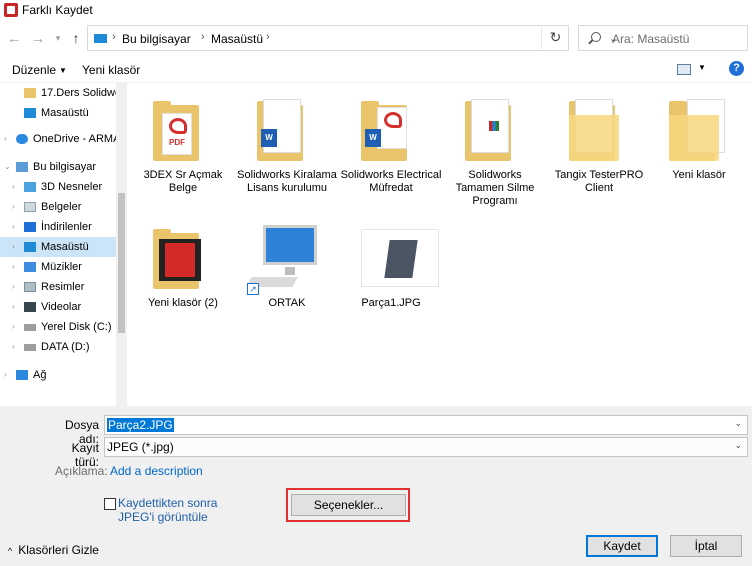 The image size is (752, 566). What do you see at coordinates (111, 70) in the screenshot?
I see `new-folder-button: Yeni klasör` at bounding box center [111, 70].